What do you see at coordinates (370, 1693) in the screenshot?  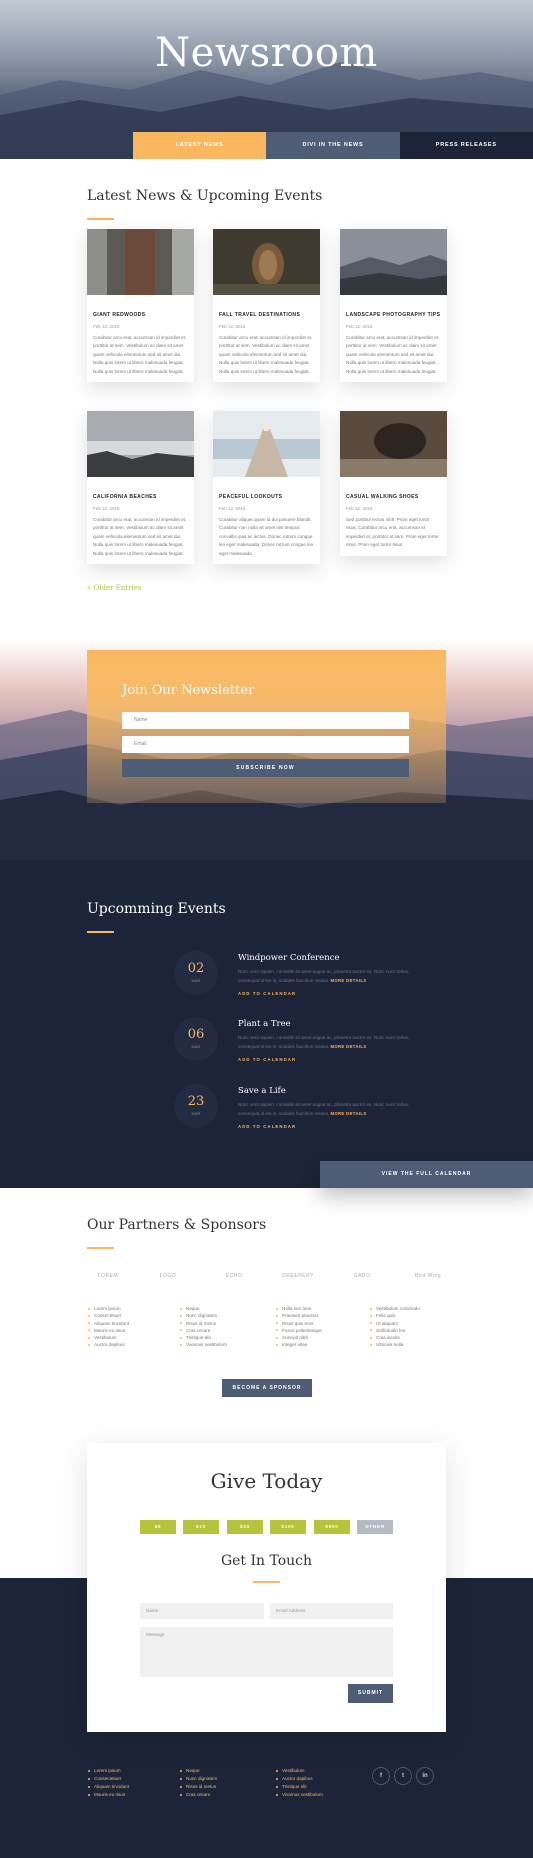 I see `submit-button: SUBMIT` at bounding box center [370, 1693].